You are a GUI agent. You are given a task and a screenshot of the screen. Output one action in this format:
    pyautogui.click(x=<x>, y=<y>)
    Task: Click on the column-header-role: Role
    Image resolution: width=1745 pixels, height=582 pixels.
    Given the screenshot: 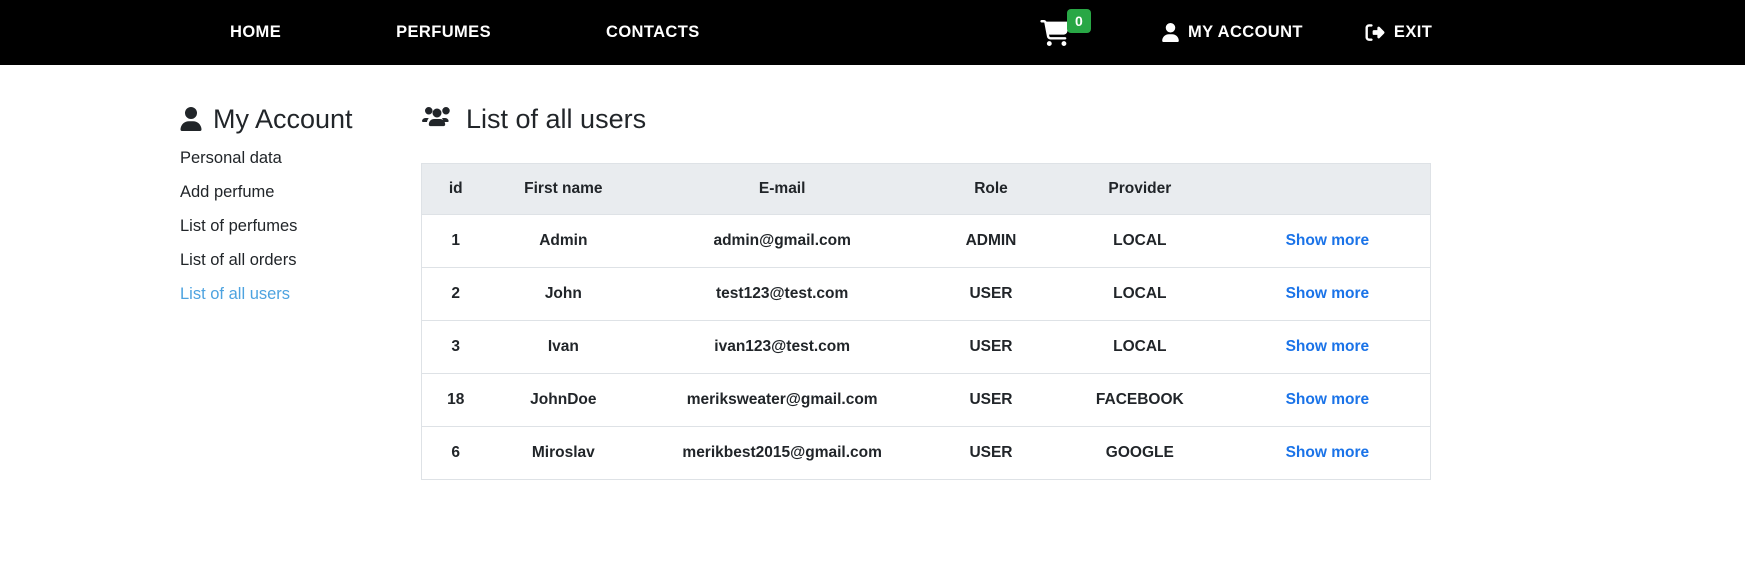 What is the action you would take?
    pyautogui.click(x=991, y=189)
    